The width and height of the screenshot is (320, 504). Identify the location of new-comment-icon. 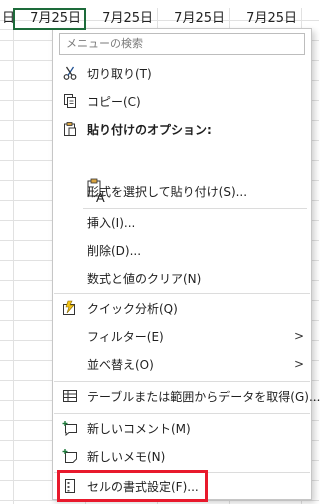
(70, 428).